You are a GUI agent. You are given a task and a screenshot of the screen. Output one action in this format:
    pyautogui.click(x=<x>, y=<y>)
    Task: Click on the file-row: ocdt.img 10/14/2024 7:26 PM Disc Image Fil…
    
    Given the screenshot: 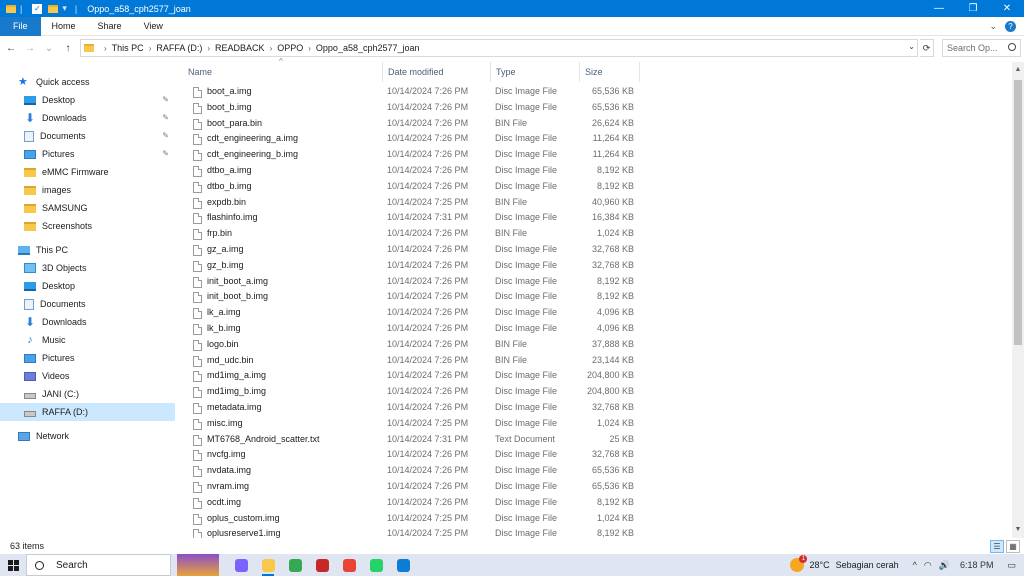 What is the action you would take?
    pyautogui.click(x=593, y=503)
    